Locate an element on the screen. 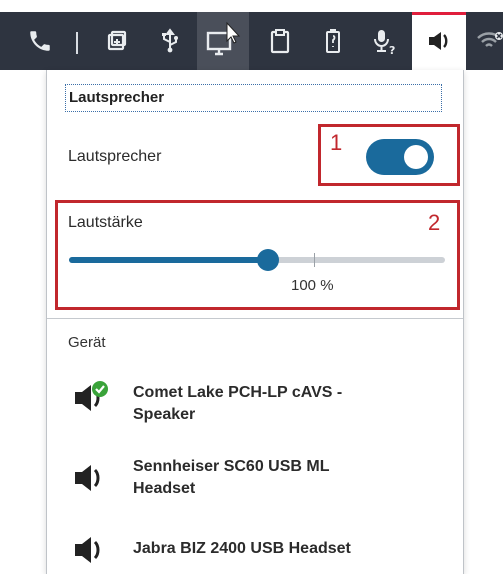  device-name: Jabra BIZ 2400 USB Headset is located at coordinates (283, 549).